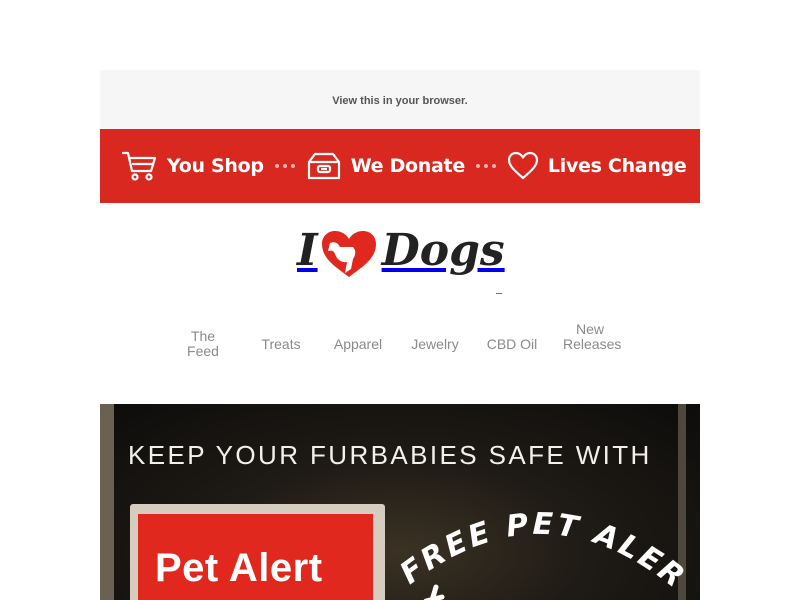 This screenshot has height=600, width=800. What do you see at coordinates (324, 166) in the screenshot?
I see `donation-box-icon` at bounding box center [324, 166].